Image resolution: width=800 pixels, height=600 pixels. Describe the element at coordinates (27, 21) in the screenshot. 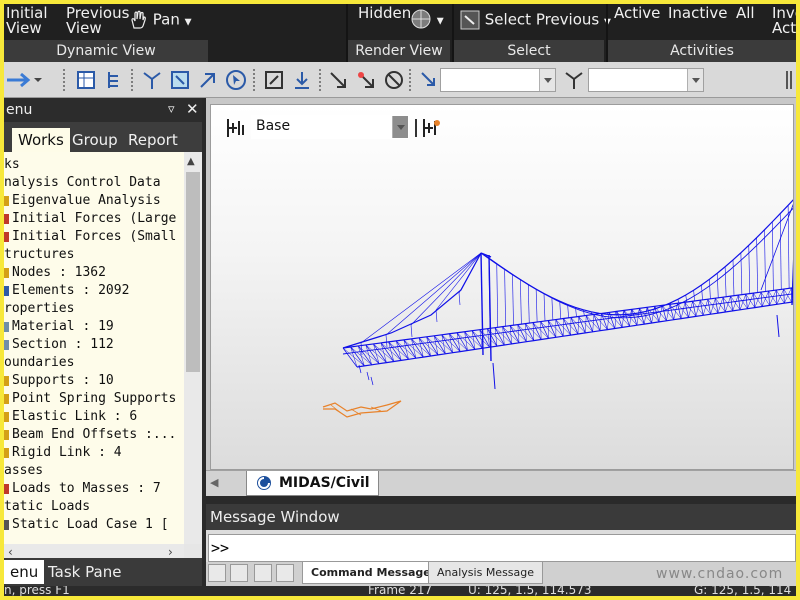

I see `initial-view-button: Initial View` at that location.